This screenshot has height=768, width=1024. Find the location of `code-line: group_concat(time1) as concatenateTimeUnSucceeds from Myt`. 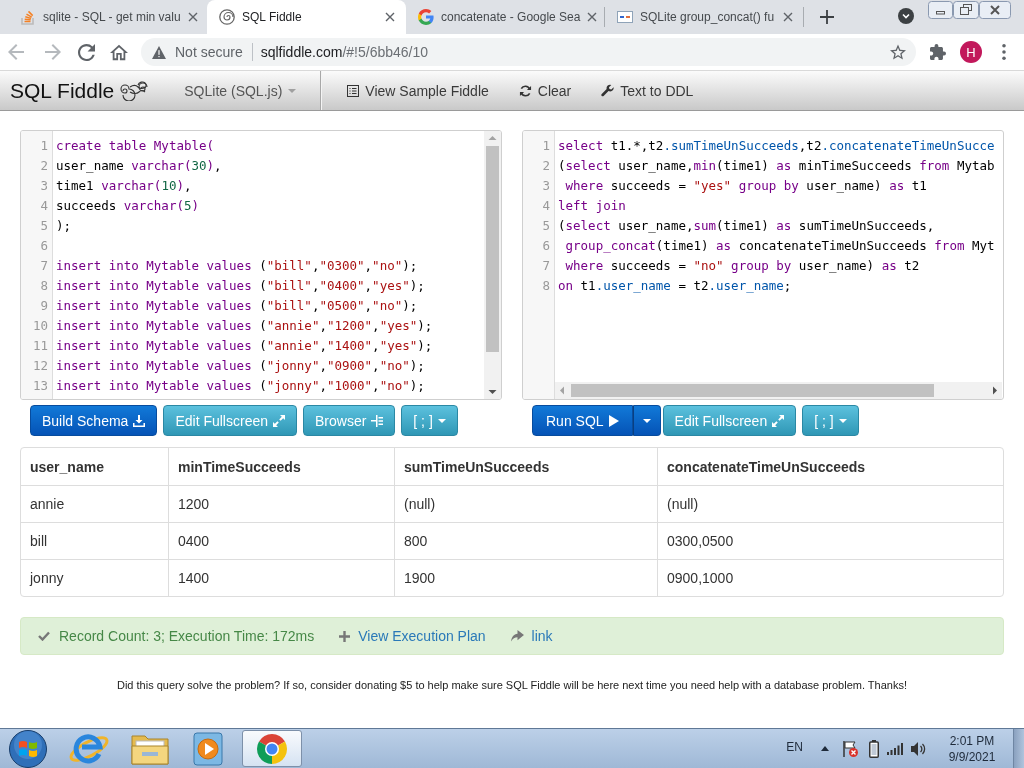

code-line: group_concat(time1) as concatenateTimeUnSucceeds from Myt is located at coordinates (779, 245).